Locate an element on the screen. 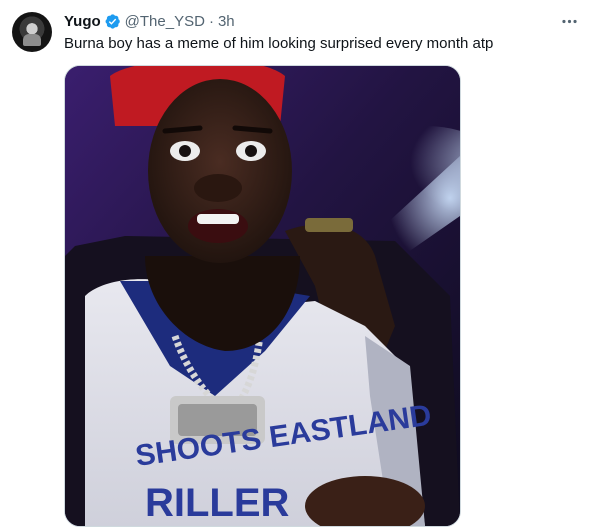 This screenshot has width=594, height=527. post-time: 3h is located at coordinates (226, 21).